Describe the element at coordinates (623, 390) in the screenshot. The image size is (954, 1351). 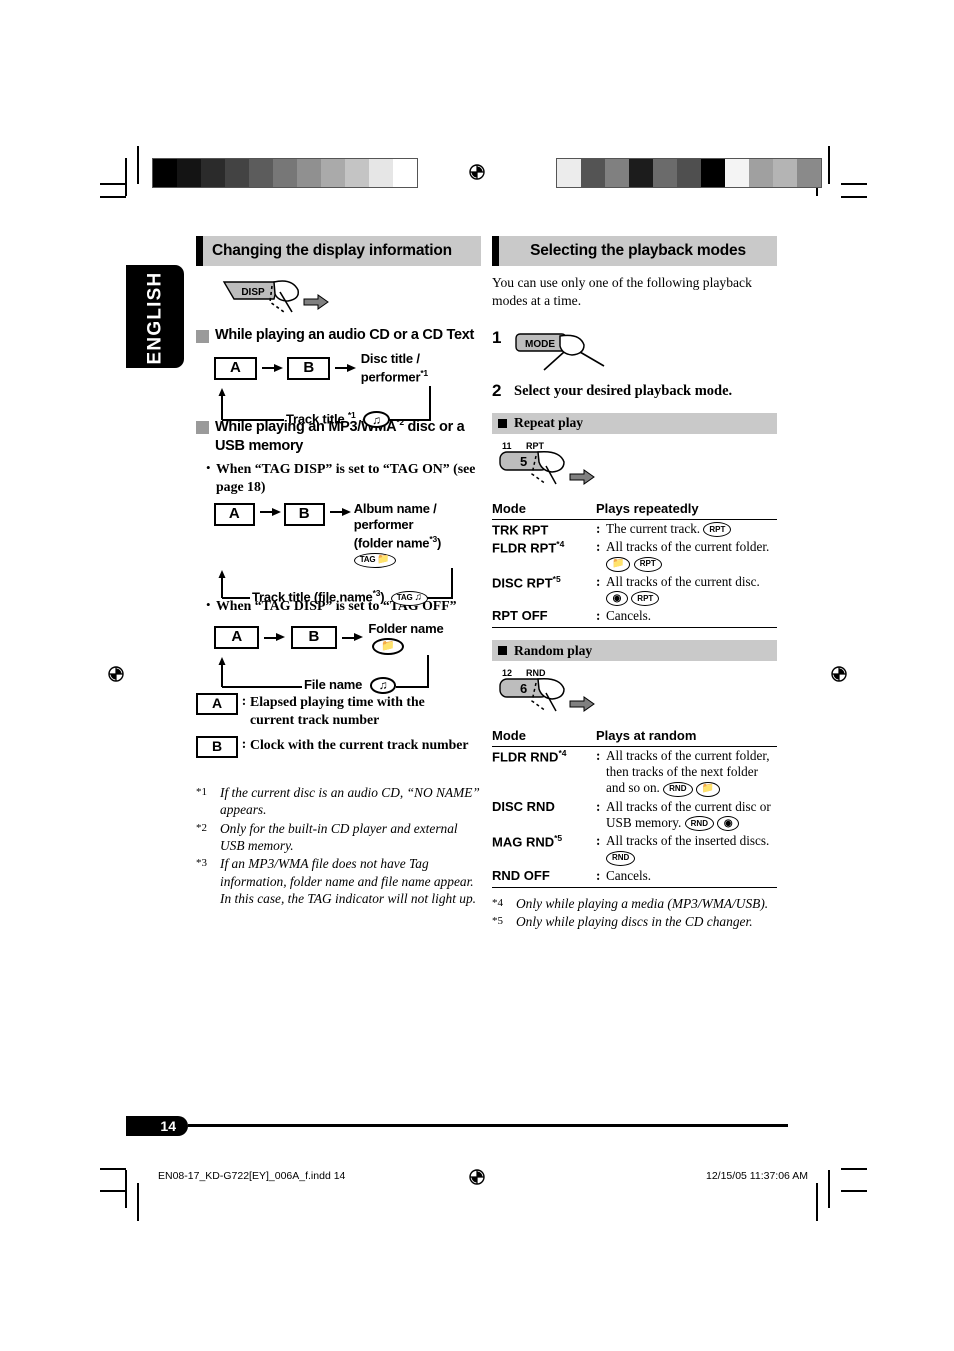
I see `step-2-text: Select your desired playback mode.` at that location.